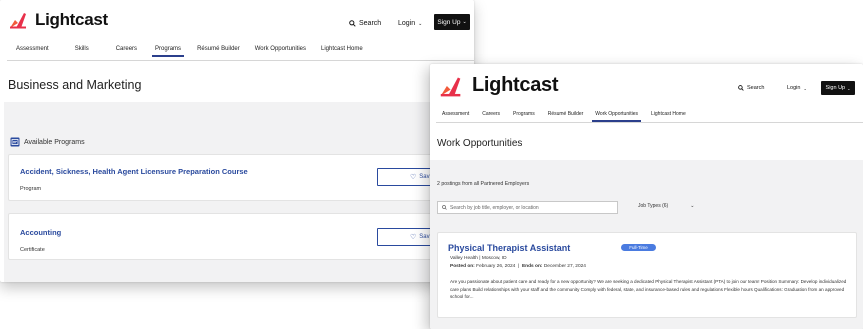 The image size is (863, 329). I want to click on job-types-select: Job Types (6) ⌄, so click(666, 206).